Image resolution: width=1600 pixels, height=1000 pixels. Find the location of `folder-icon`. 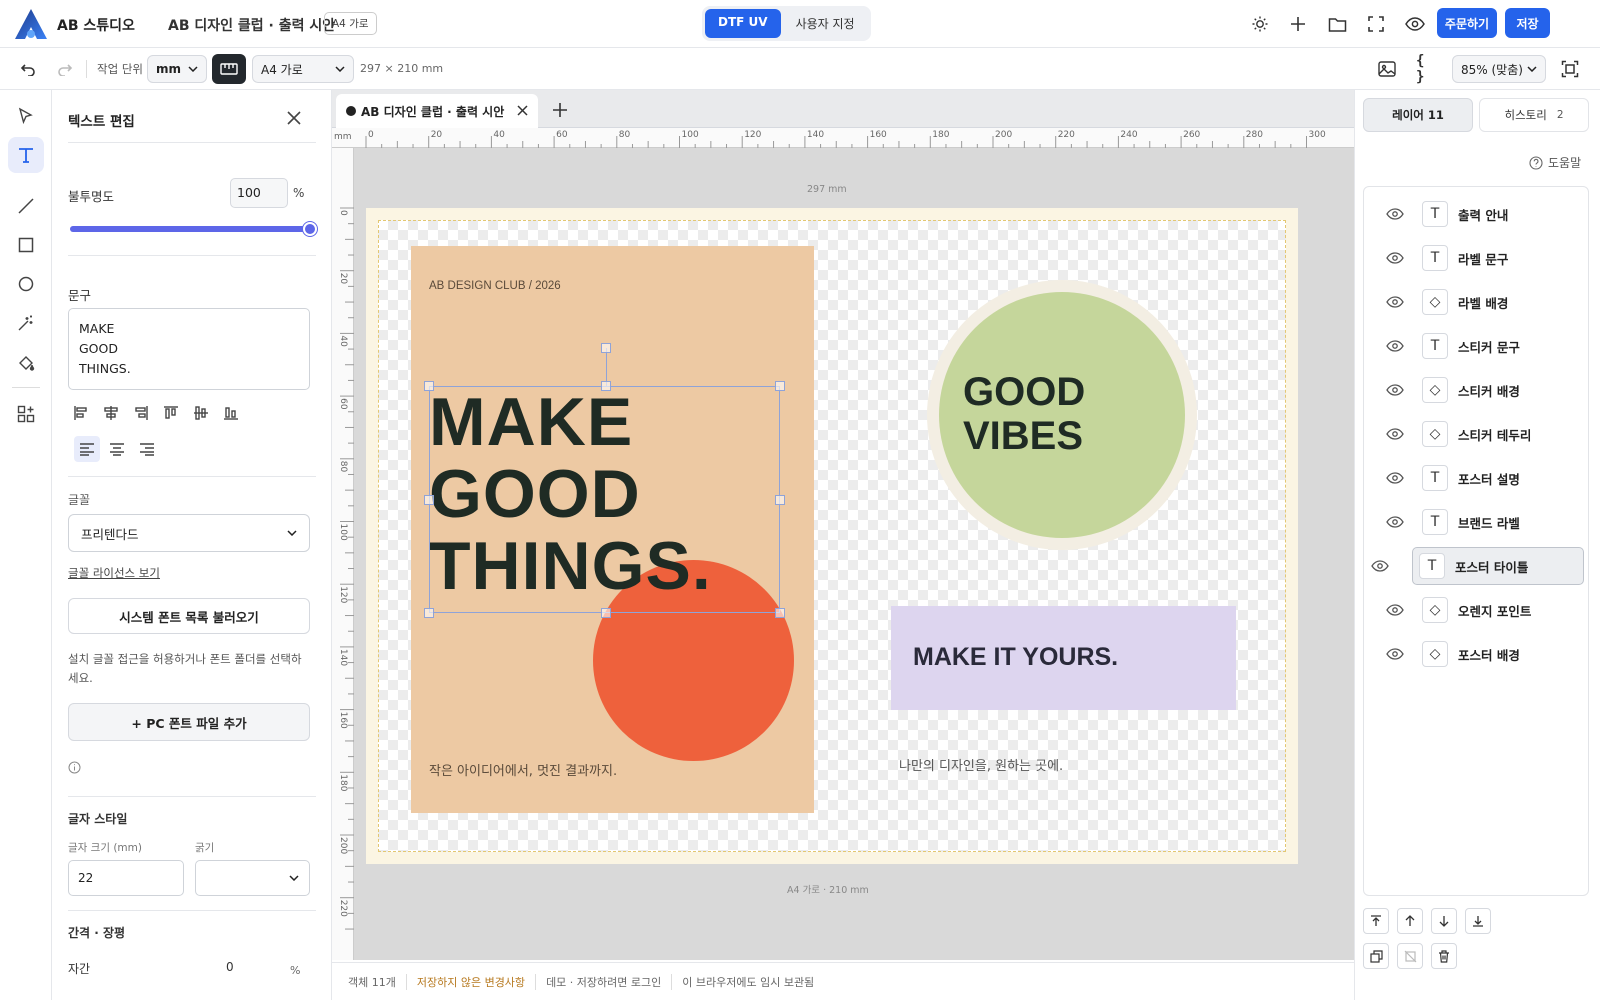

folder-icon is located at coordinates (1337, 24).